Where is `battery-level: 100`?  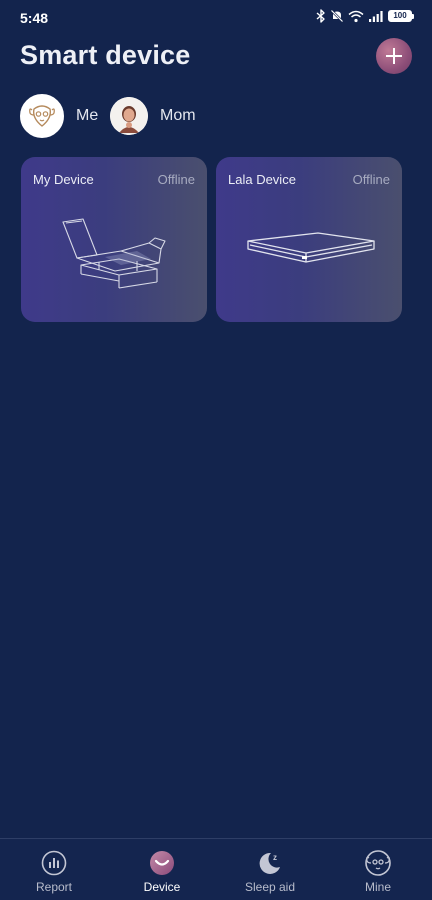
battery-level: 100 is located at coordinates (400, 16).